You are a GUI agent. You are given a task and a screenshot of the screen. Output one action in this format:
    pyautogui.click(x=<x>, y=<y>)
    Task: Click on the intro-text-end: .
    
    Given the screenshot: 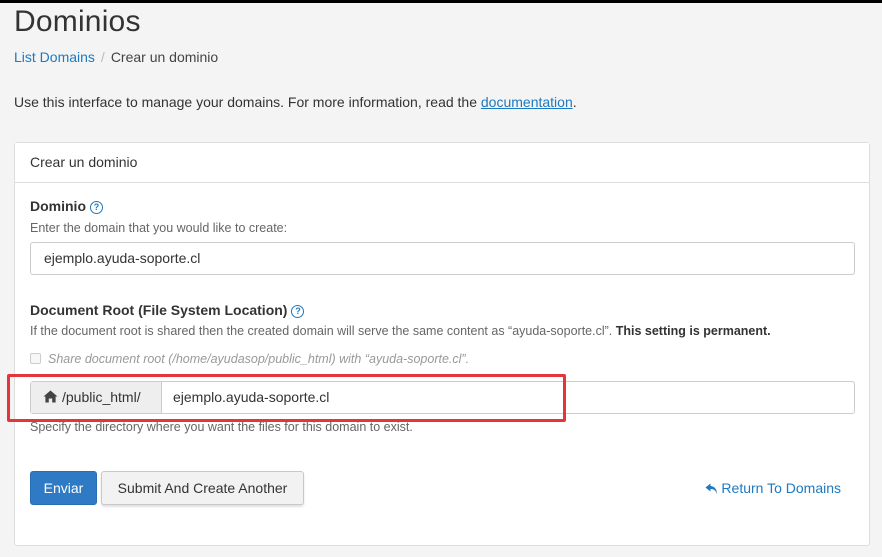 What is the action you would take?
    pyautogui.click(x=574, y=102)
    